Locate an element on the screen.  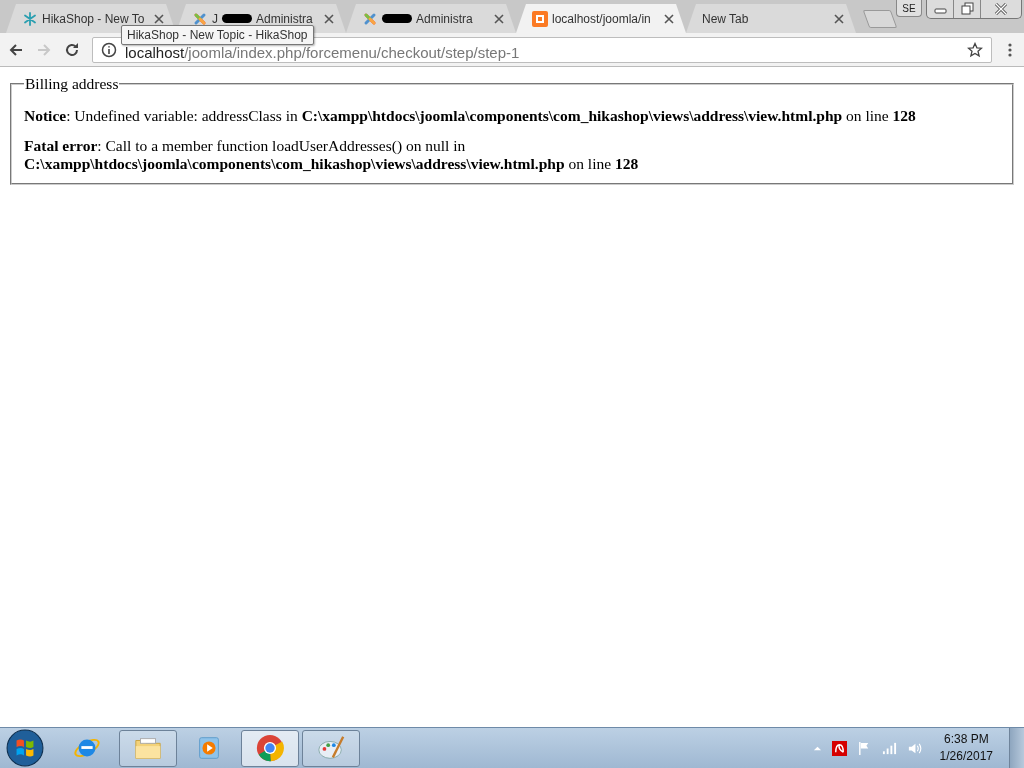
clock-date: 1/26/2017 is located at coordinates (966, 756).